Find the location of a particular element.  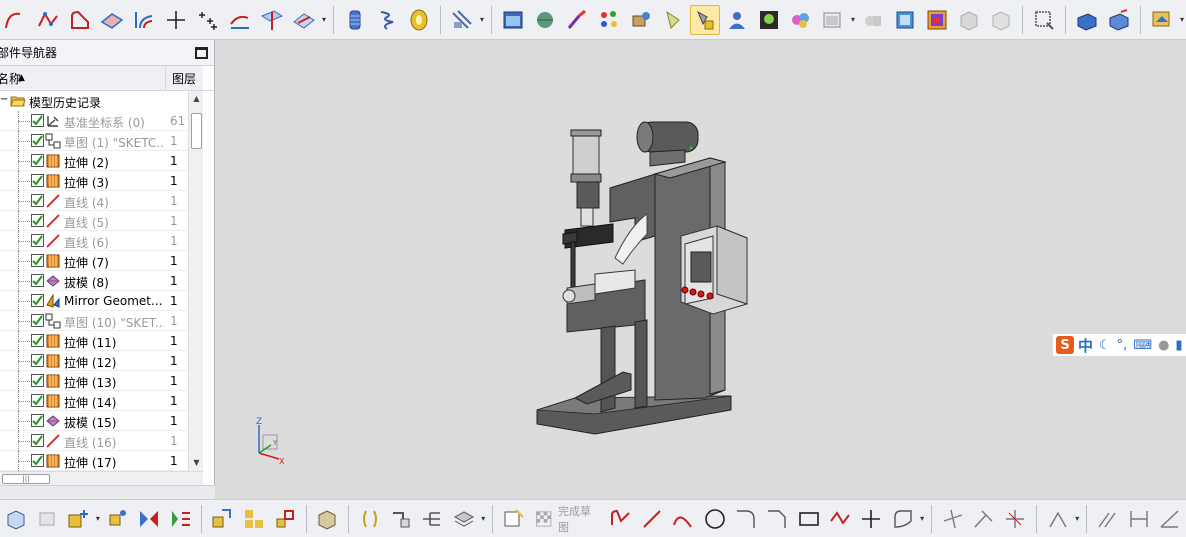

relationship-browser-icon is located at coordinates (432, 519).